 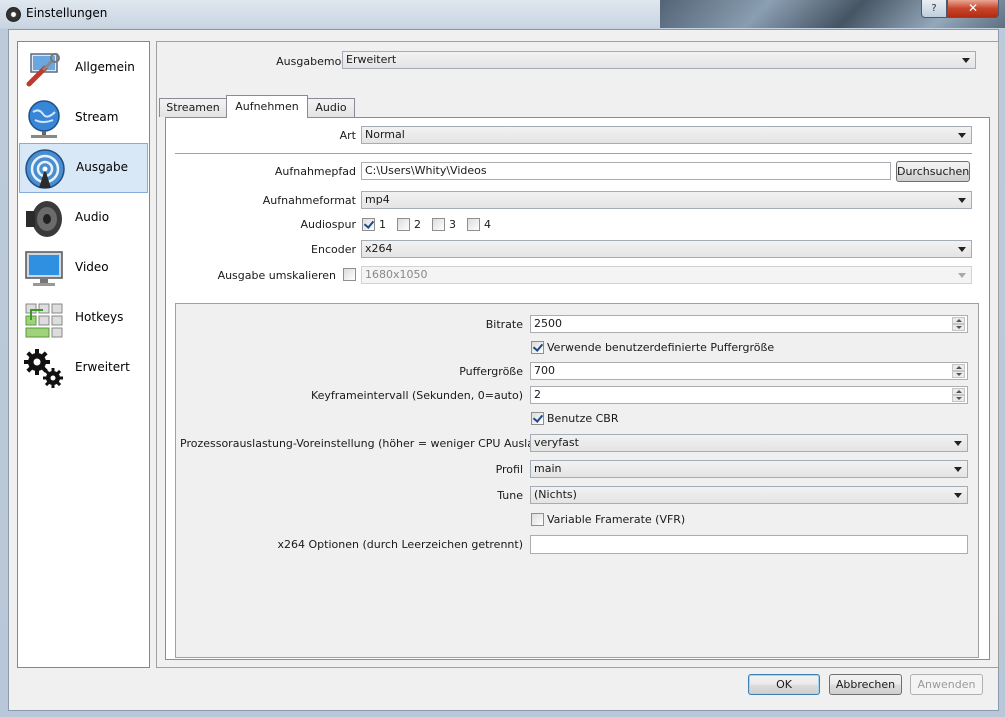 What do you see at coordinates (105, 67) in the screenshot?
I see `sidebar-item-label: Allgemein` at bounding box center [105, 67].